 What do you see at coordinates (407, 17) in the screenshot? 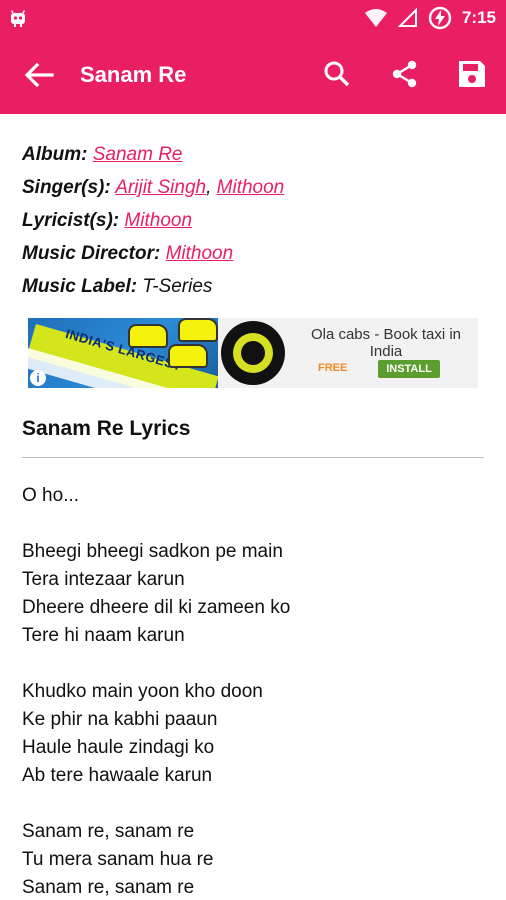
I see `signal-icon` at bounding box center [407, 17].